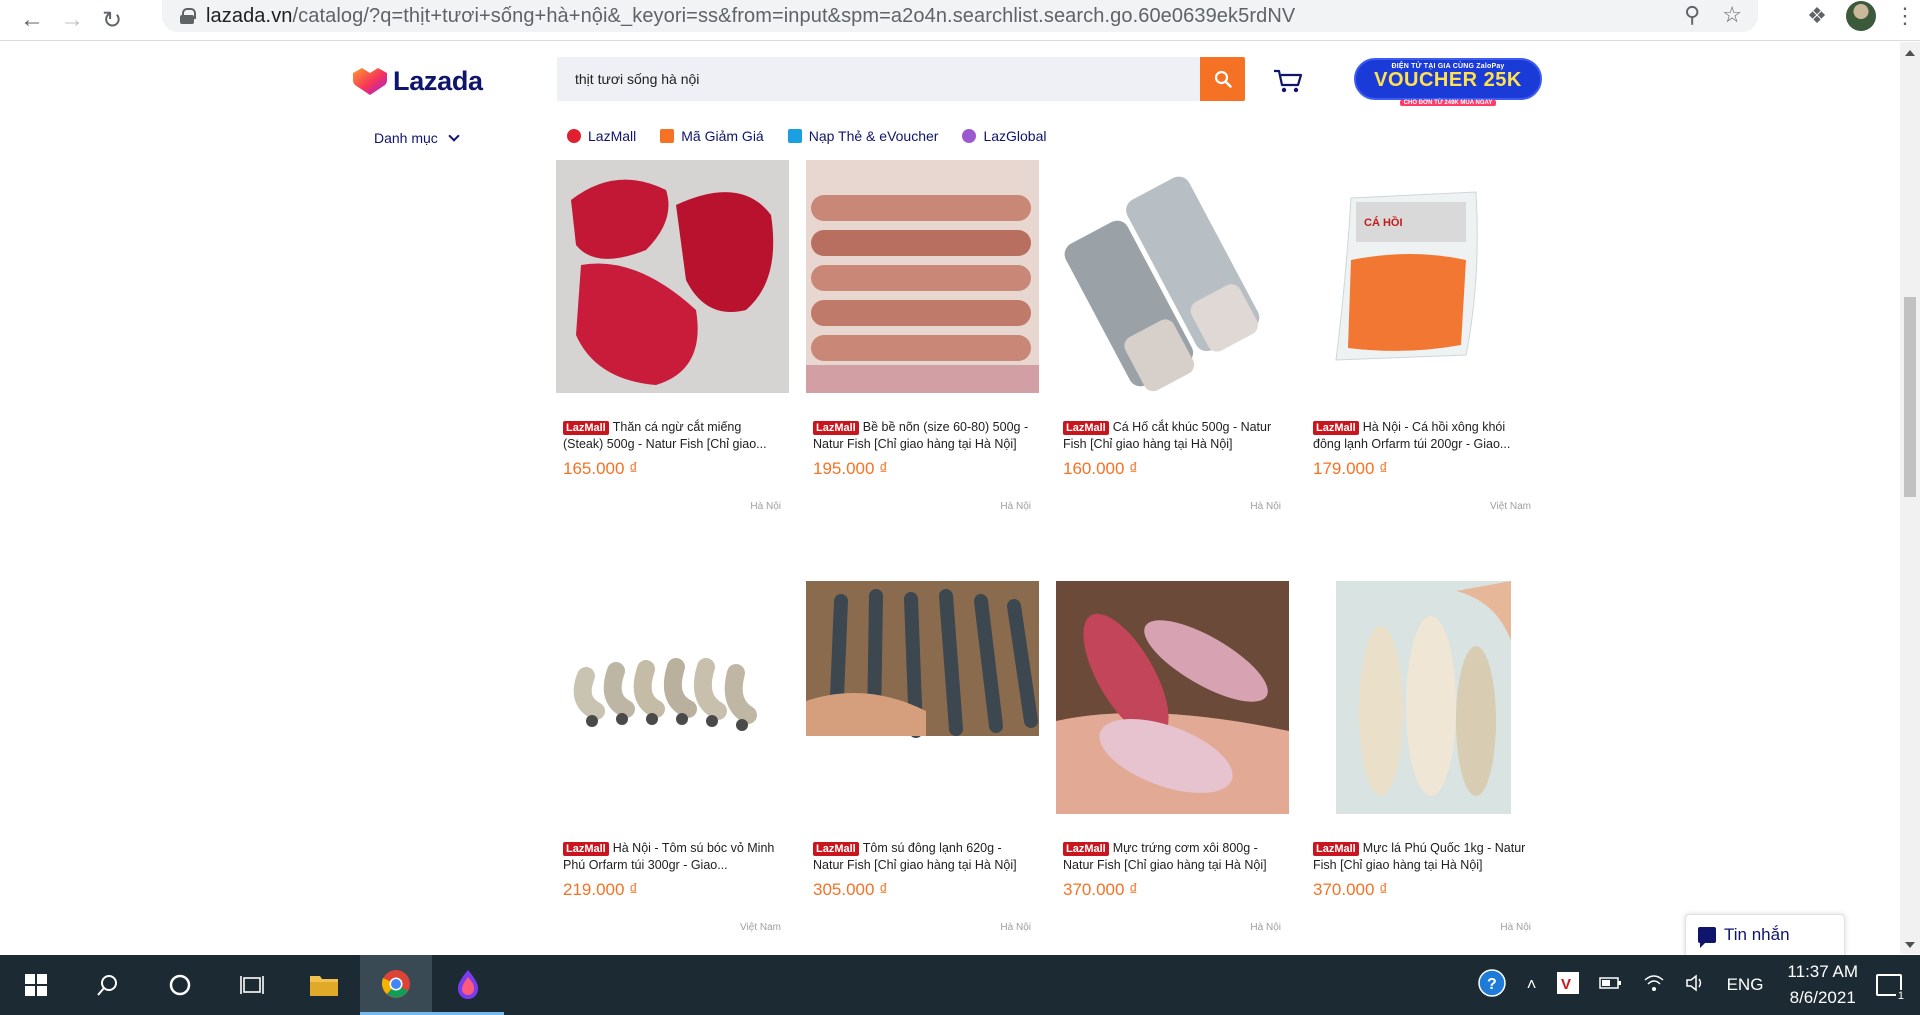 The image size is (1920, 1015). I want to click on scroll-down-icon, so click(1910, 945).